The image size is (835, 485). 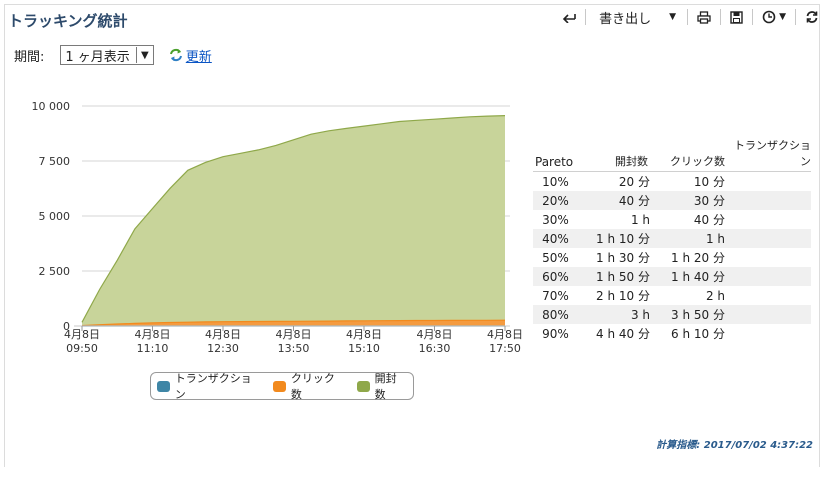 I want to click on table-row: 40% 1 h 10 分 1 h, so click(x=672, y=238).